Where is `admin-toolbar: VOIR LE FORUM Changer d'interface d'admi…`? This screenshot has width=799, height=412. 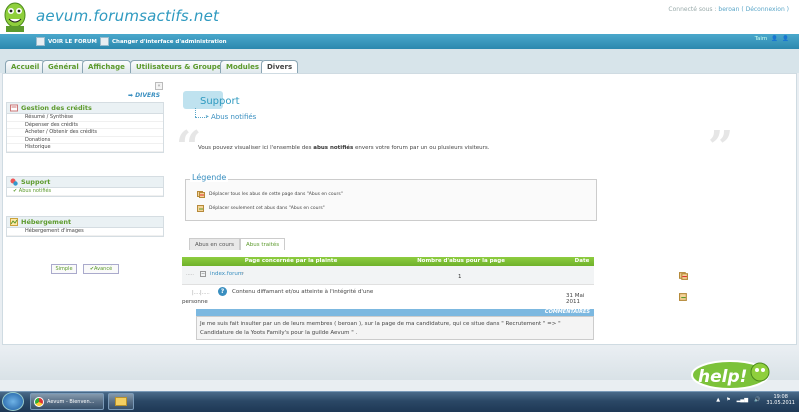 admin-toolbar: VOIR LE FORUM Changer d'interface d'admi… is located at coordinates (399, 41).